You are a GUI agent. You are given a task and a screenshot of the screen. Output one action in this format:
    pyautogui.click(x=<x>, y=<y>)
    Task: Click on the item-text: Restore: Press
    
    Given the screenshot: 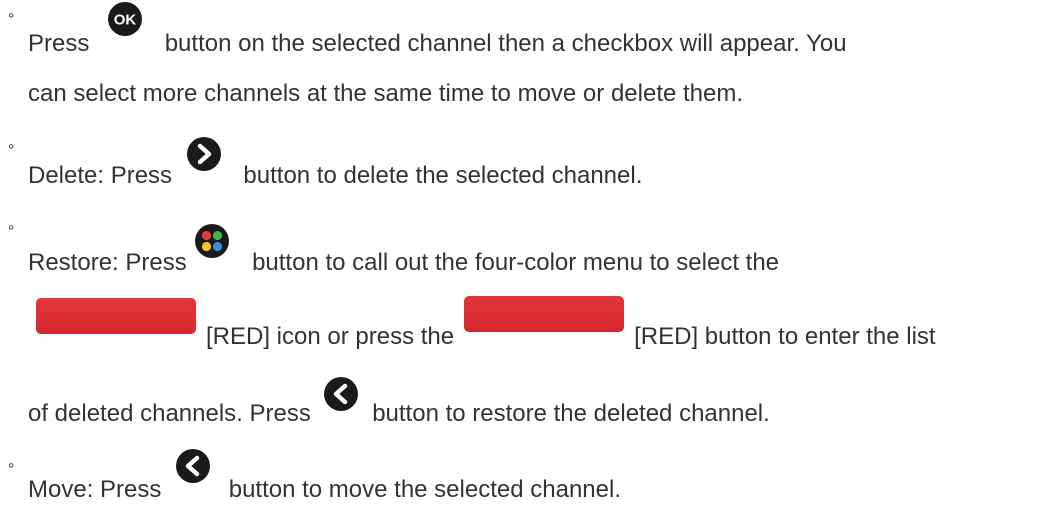 What is the action you would take?
    pyautogui.click(x=107, y=262)
    